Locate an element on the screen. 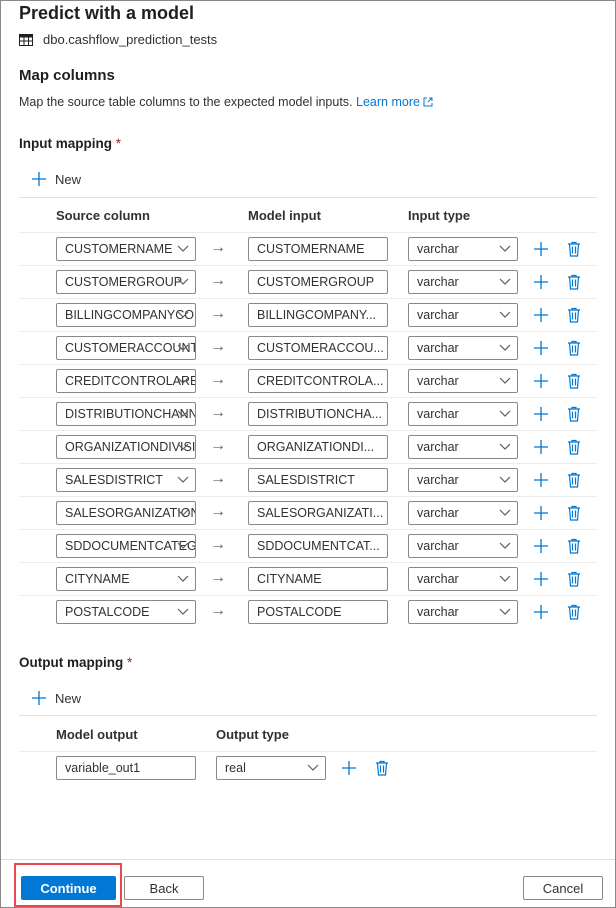 This screenshot has height=908, width=616. model-input-field: CUSTOMERGROUP is located at coordinates (318, 282).